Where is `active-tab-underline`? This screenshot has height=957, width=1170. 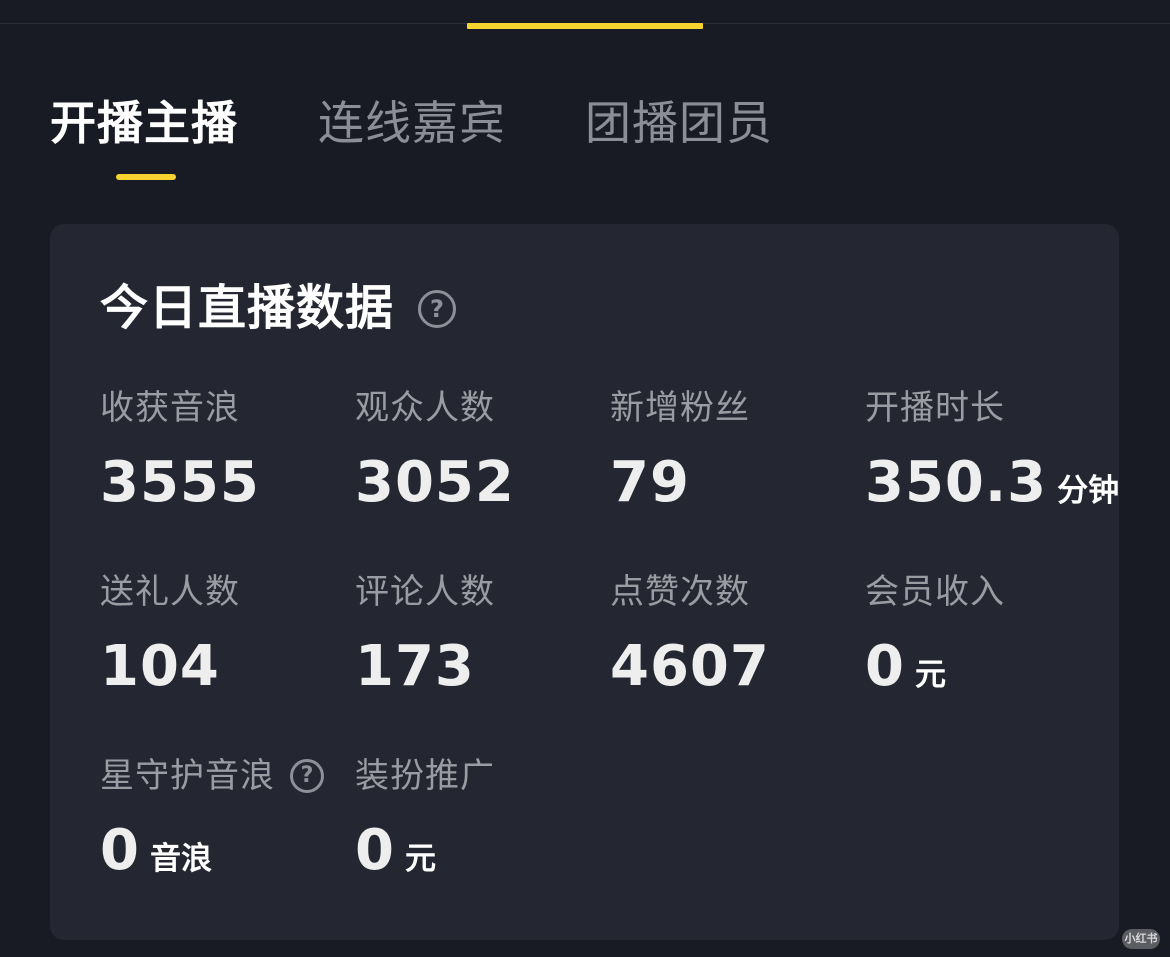
active-tab-underline is located at coordinates (146, 177).